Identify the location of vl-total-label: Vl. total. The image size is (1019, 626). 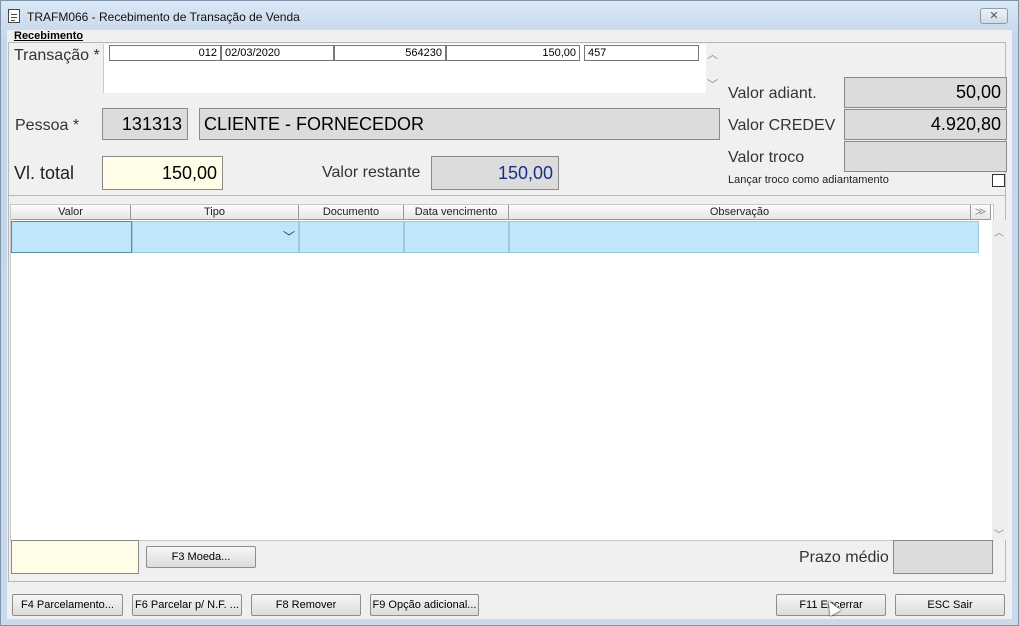
(44, 173).